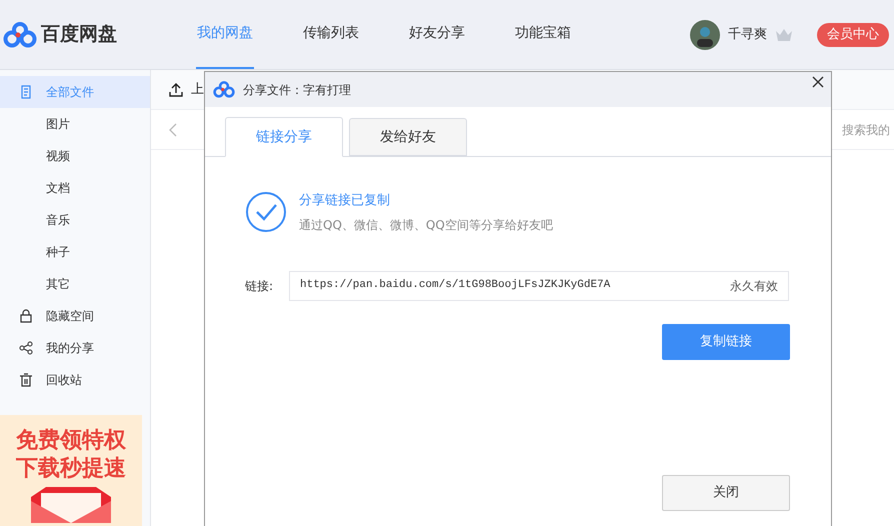 The width and height of the screenshot is (894, 526). What do you see at coordinates (26, 348) in the screenshot?
I see `share-icon` at bounding box center [26, 348].